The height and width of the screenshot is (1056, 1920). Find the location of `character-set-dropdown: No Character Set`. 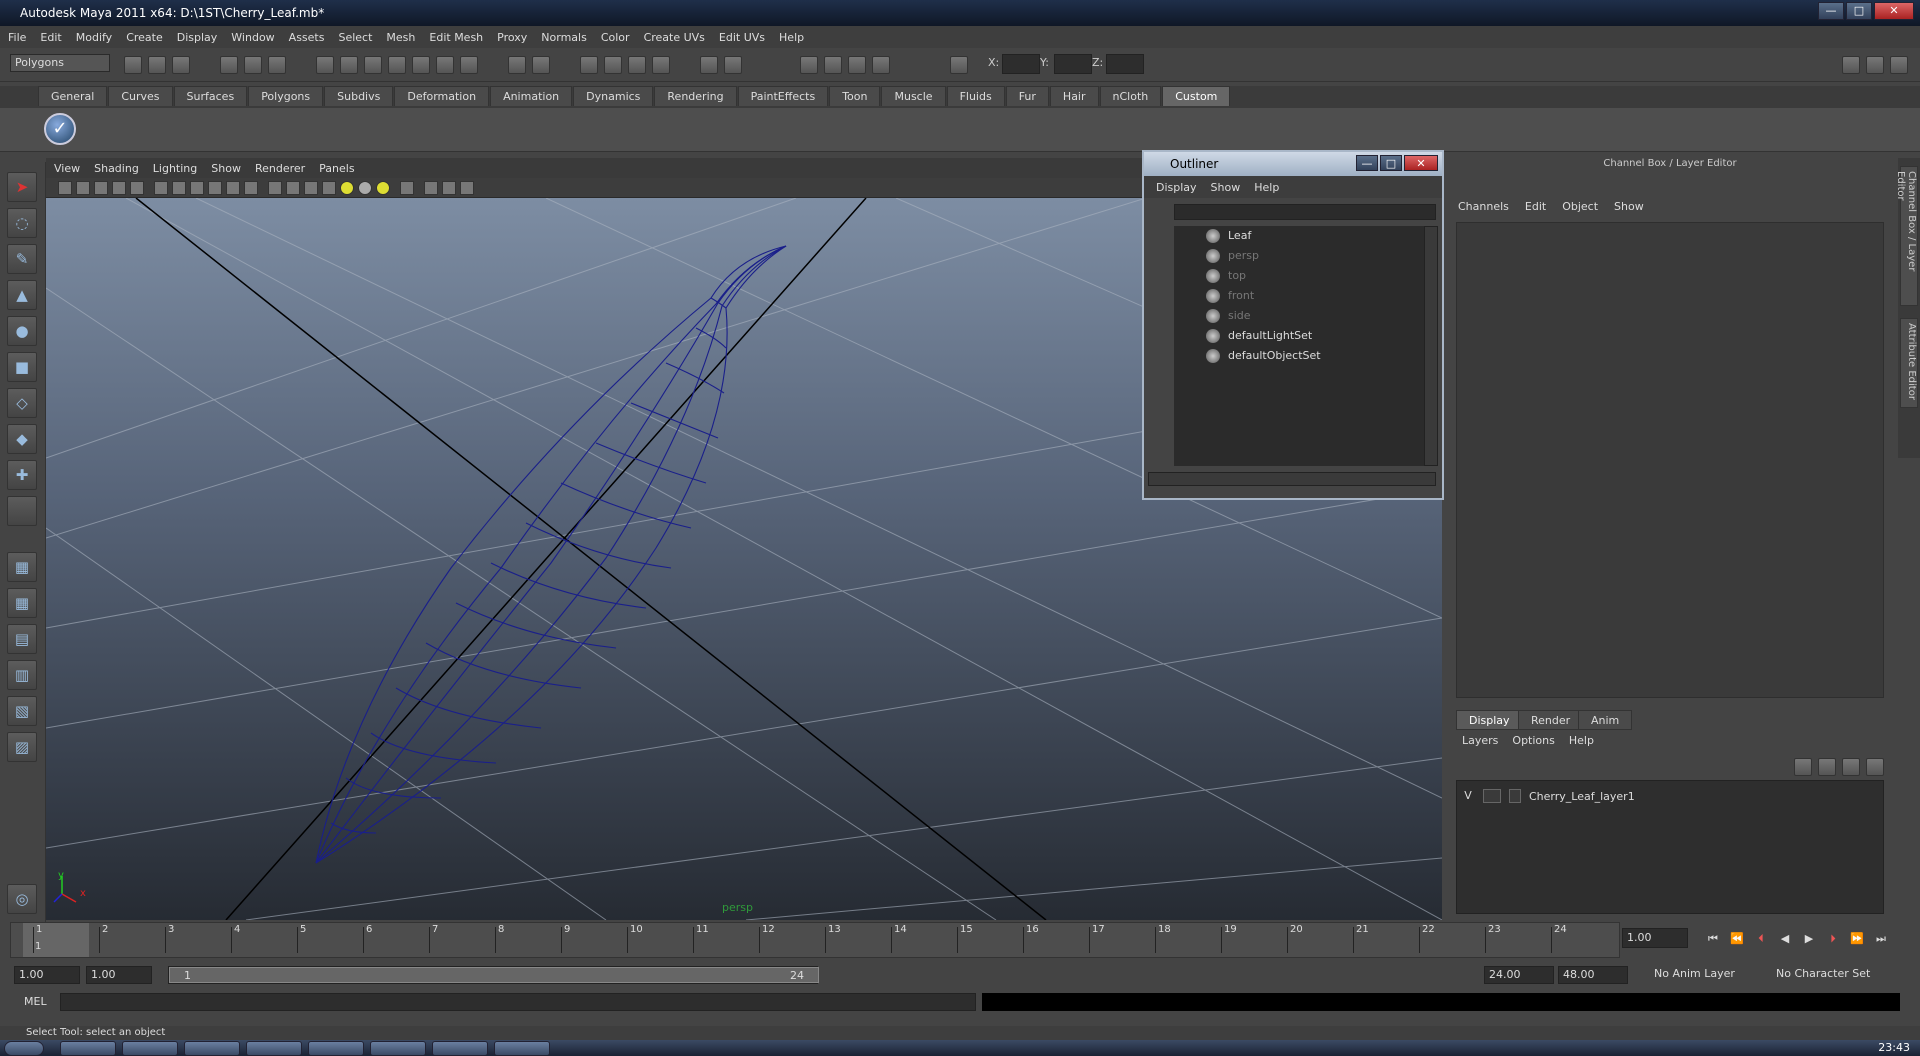

character-set-dropdown: No Character Set is located at coordinates (1826, 975).